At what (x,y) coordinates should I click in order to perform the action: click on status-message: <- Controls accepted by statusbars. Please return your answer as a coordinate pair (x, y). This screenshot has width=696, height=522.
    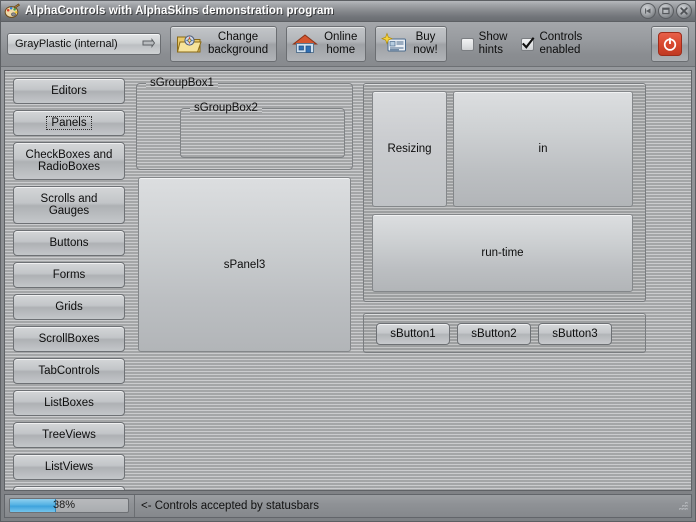
    Looking at the image, I should click on (230, 506).